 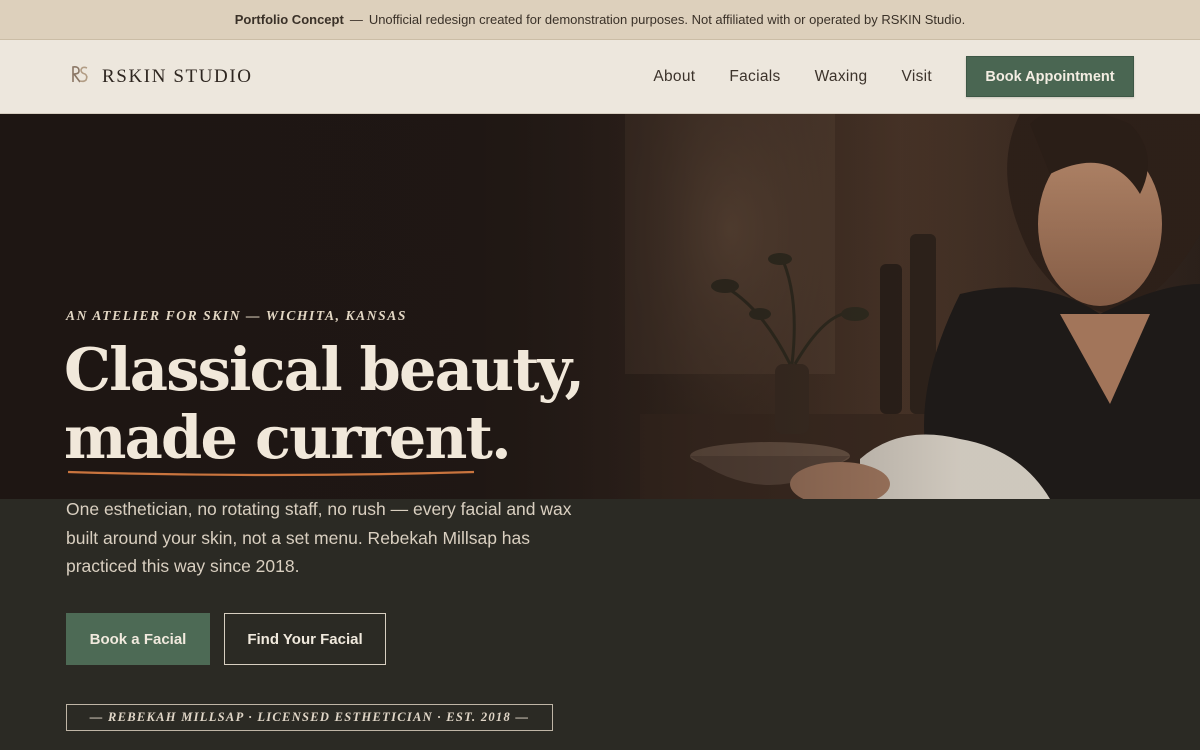 I want to click on hero-headline: Classical beauty, made current., so click(x=324, y=406).